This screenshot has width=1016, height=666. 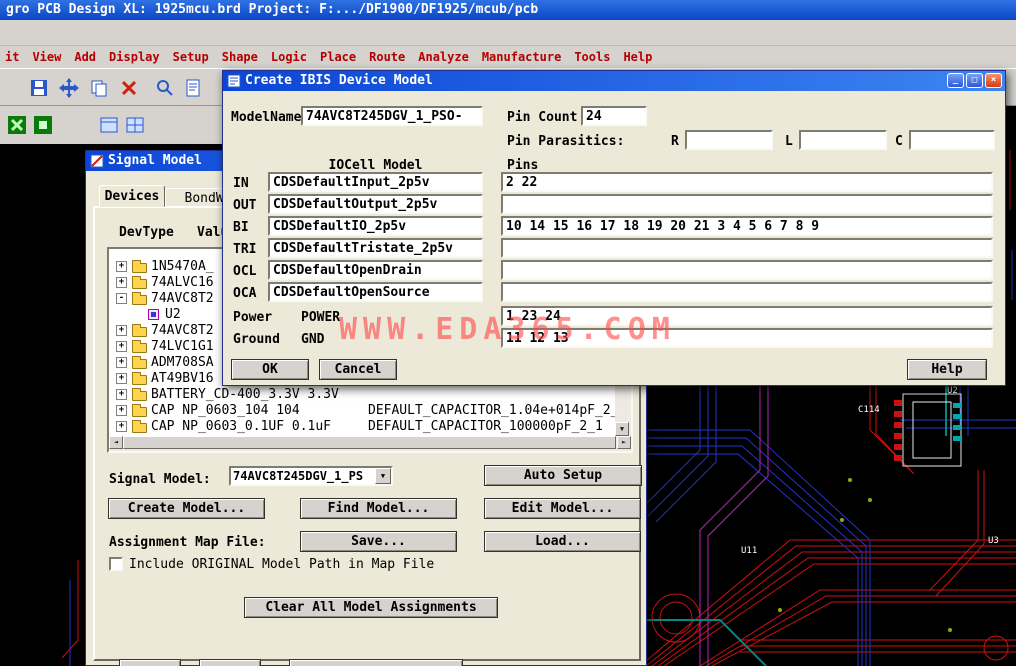 What do you see at coordinates (191, 57) in the screenshot?
I see `menu-item-setup: Setup` at bounding box center [191, 57].